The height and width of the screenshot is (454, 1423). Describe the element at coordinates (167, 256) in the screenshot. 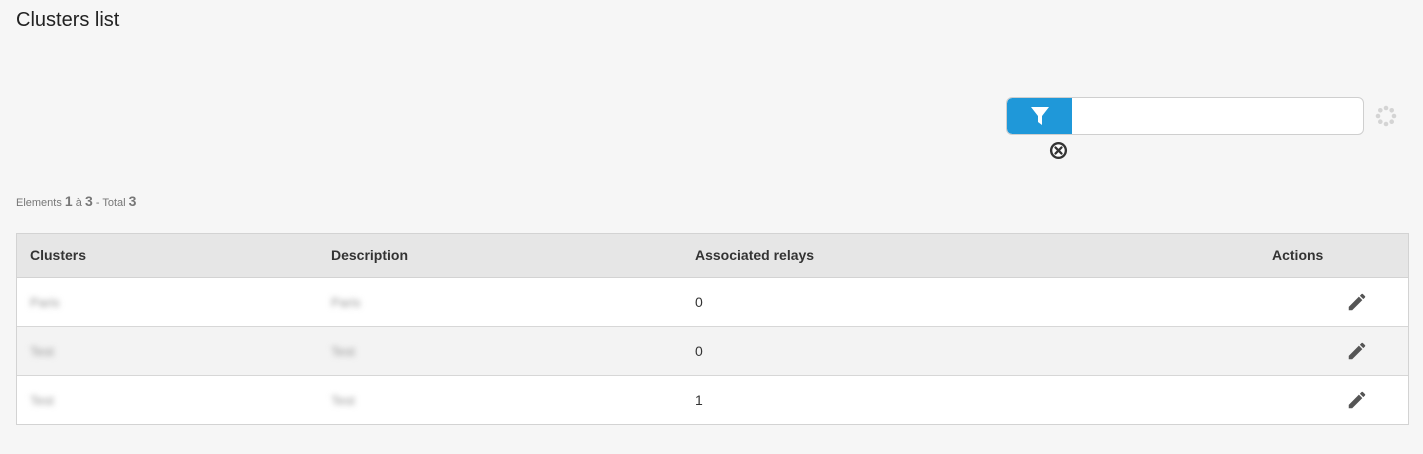

I see `column-header-clusters: Clusters` at that location.